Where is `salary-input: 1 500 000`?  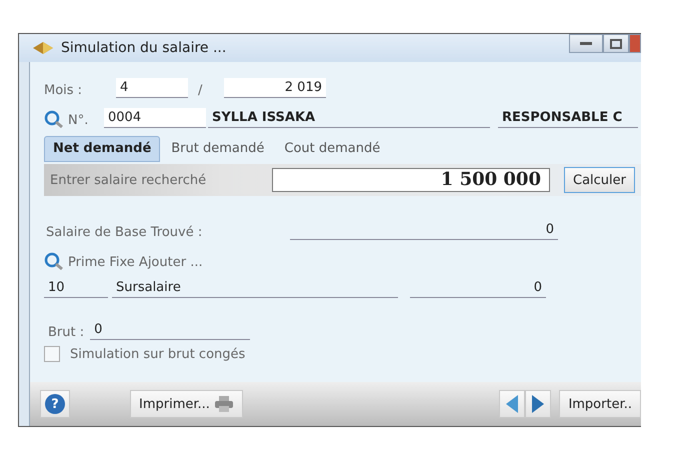
salary-input: 1 500 000 is located at coordinates (411, 180).